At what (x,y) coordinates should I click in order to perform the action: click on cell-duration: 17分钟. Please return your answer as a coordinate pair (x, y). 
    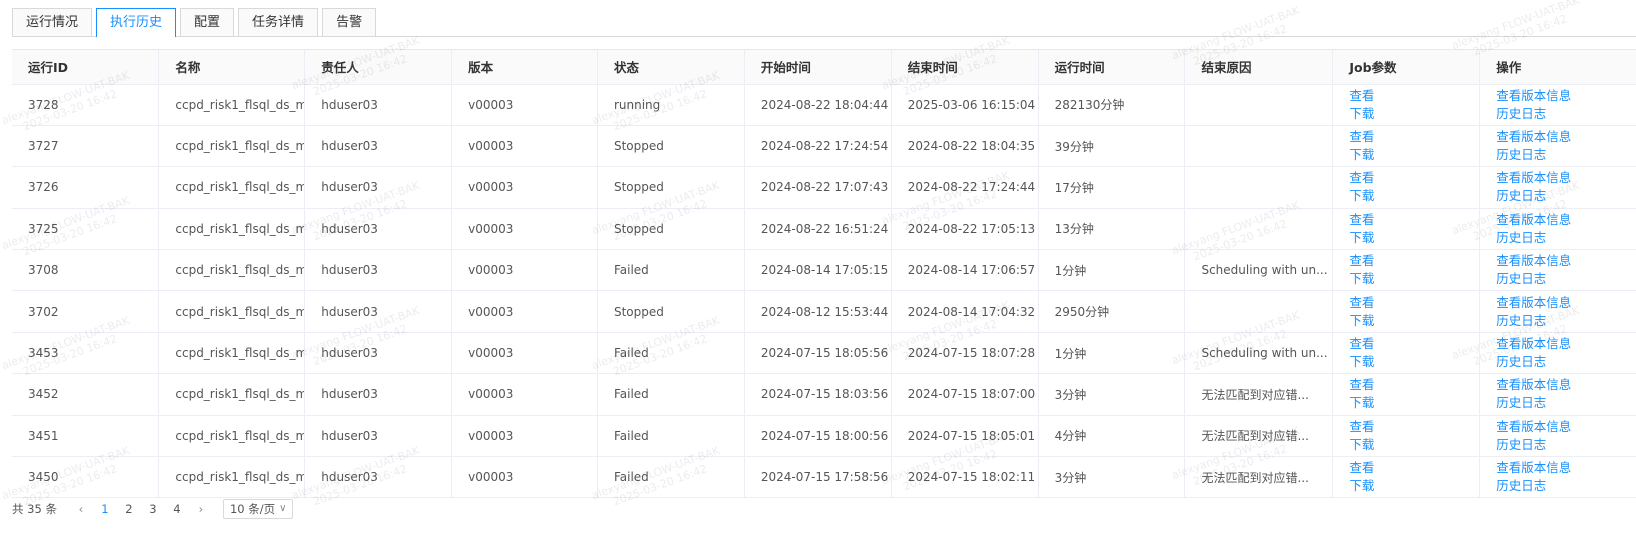
    Looking at the image, I should click on (1112, 187).